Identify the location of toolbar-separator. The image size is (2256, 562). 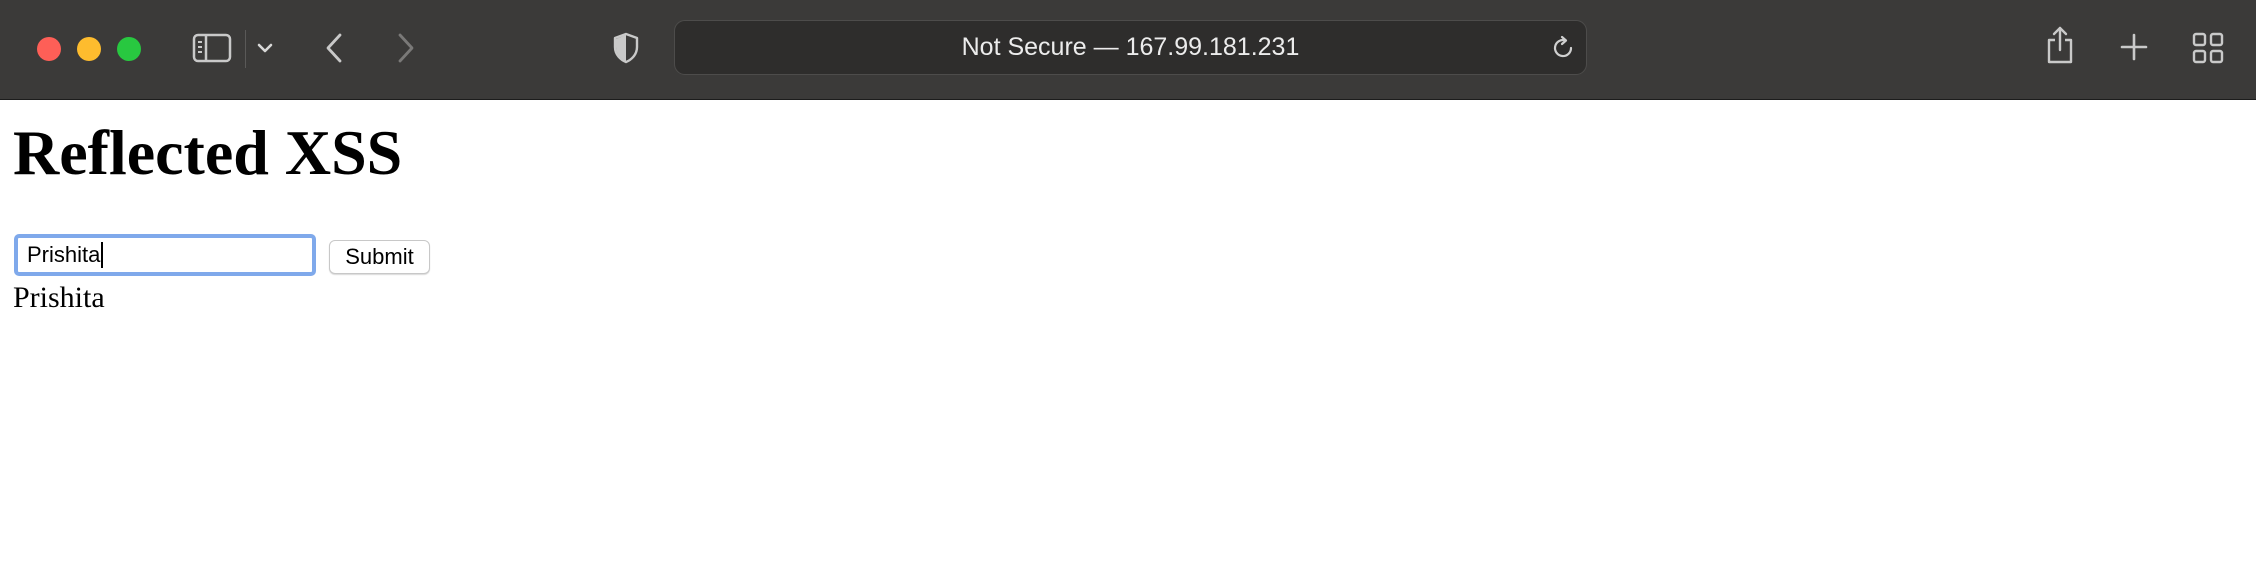
(245, 49).